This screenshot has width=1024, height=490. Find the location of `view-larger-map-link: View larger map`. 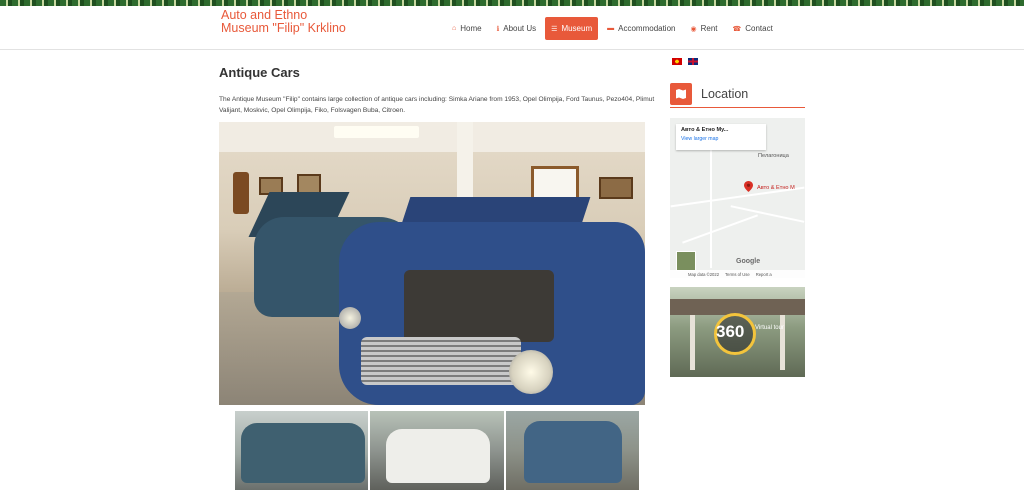

view-larger-map-link: View larger map is located at coordinates (721, 139).